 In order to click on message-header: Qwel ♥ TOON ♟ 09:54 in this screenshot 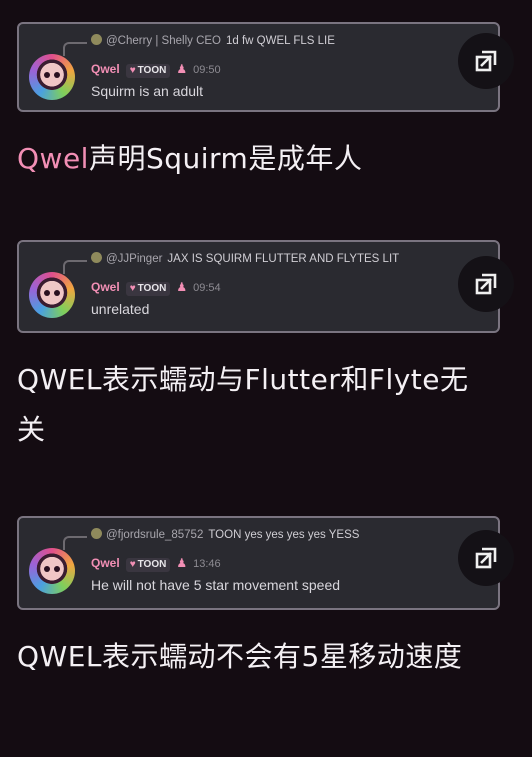, I will do `click(156, 287)`.